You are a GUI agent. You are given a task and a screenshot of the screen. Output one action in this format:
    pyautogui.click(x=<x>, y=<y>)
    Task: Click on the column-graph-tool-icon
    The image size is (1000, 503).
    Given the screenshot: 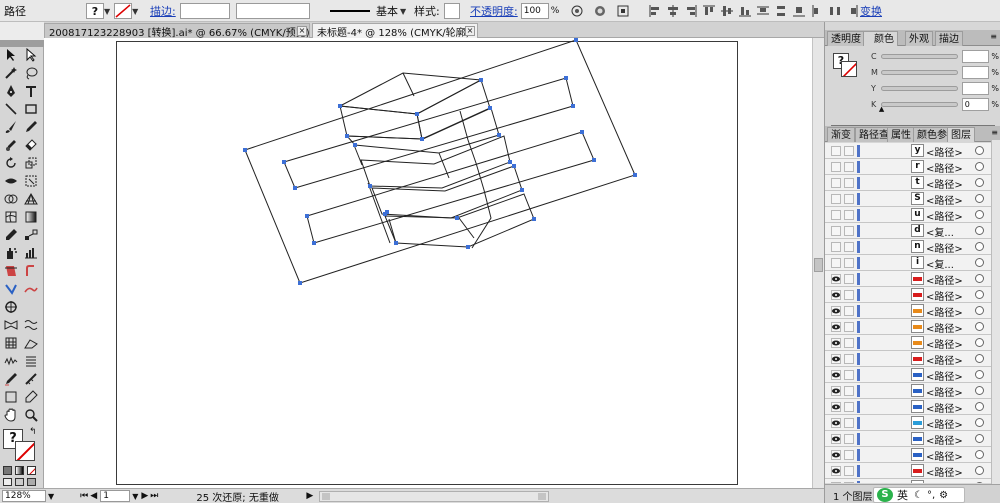 What is the action you would take?
    pyautogui.click(x=31, y=253)
    